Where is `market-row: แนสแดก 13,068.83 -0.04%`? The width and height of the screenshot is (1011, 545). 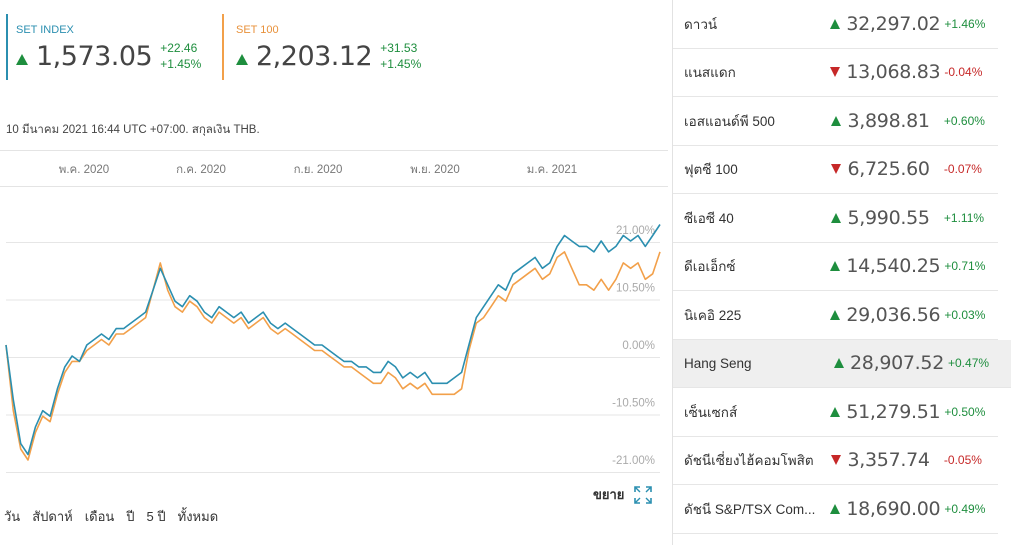
market-row: แนสแดก 13,068.83 -0.04% is located at coordinates (835, 73).